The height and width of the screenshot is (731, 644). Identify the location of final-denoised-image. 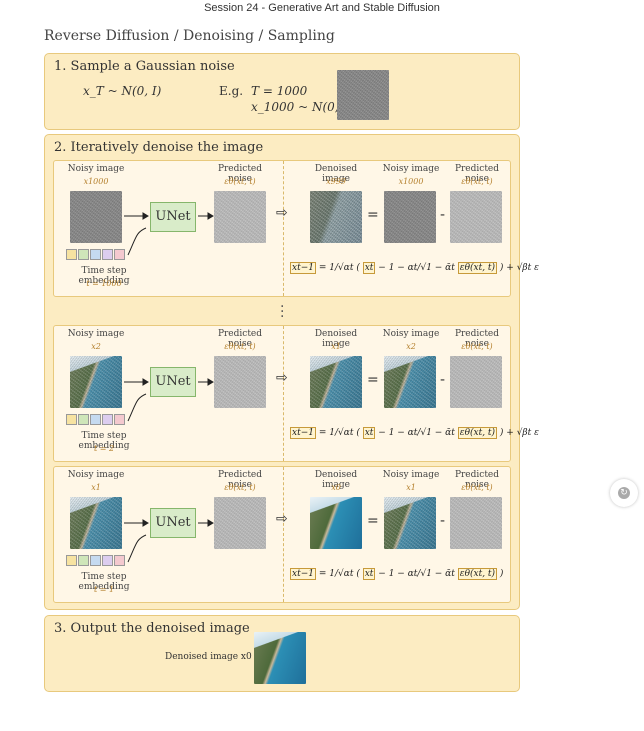
(280, 658).